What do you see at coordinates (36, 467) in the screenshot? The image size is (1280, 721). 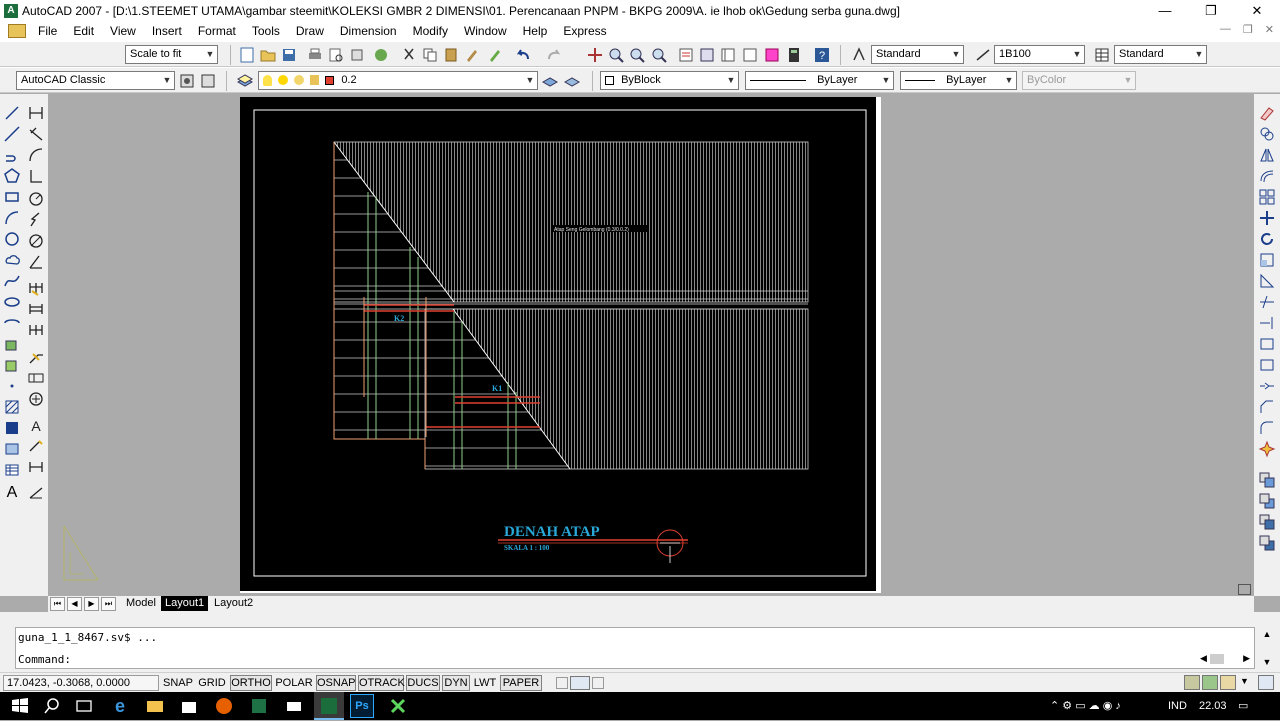 I see `dimension-update-icon` at bounding box center [36, 467].